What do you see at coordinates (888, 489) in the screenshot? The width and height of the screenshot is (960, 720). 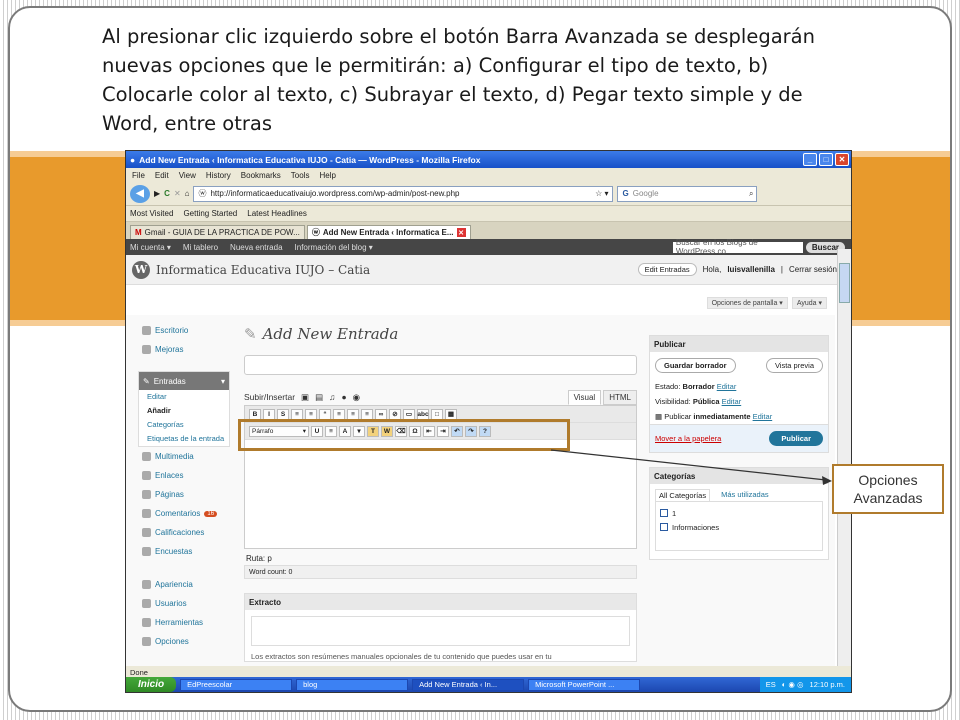 I see `callout-box: Opciones Avanzadas` at bounding box center [888, 489].